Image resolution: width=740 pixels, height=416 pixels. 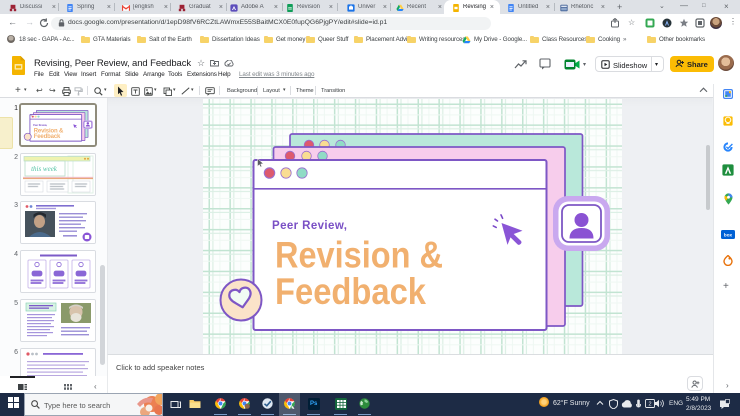 I want to click on svg-text: 2, so click(x=649, y=405).